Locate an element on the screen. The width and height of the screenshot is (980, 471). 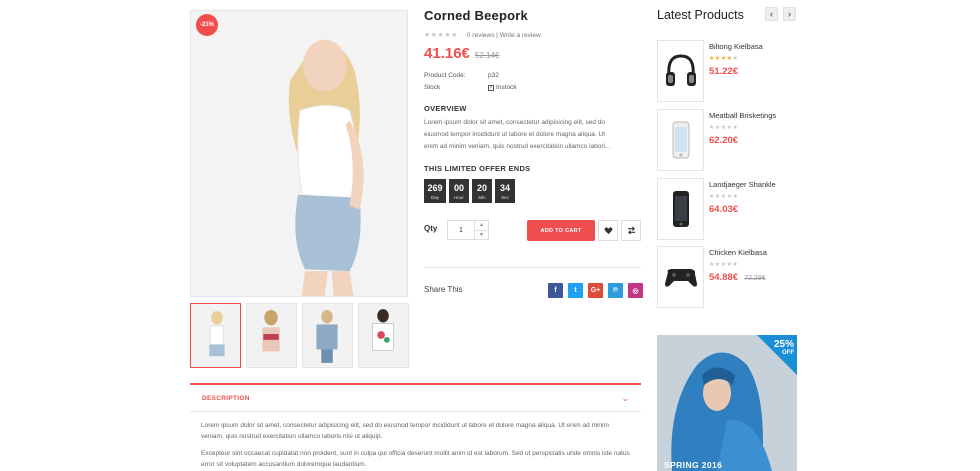
latest-product-name: Landjaeger Shankle is located at coordinates (742, 184).